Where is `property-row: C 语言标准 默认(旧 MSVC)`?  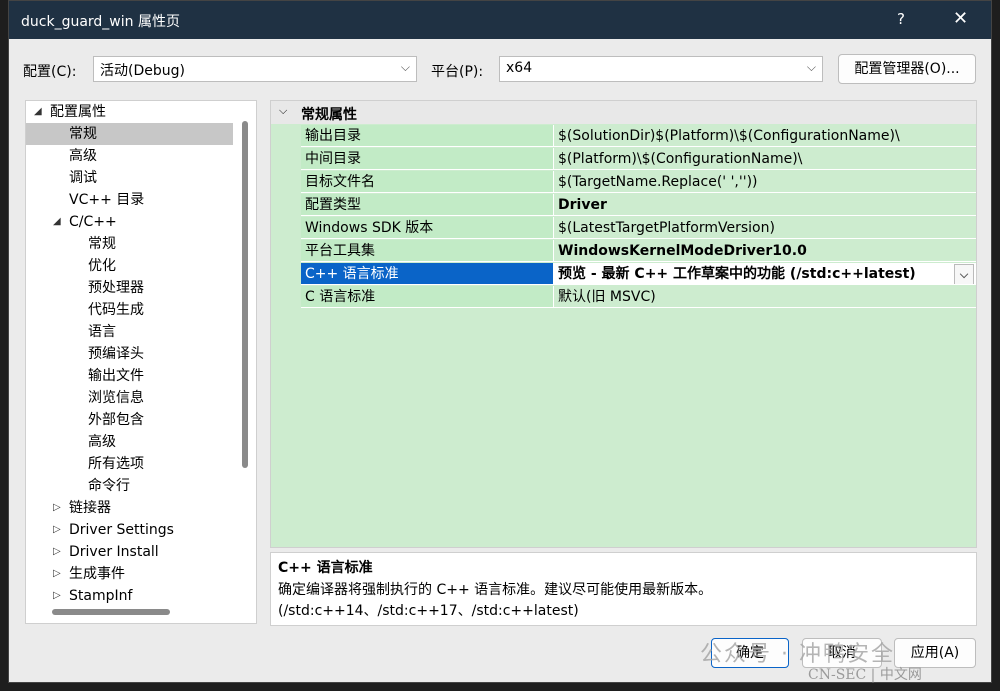 property-row: C 语言标准 默认(旧 MSVC) is located at coordinates (623, 297).